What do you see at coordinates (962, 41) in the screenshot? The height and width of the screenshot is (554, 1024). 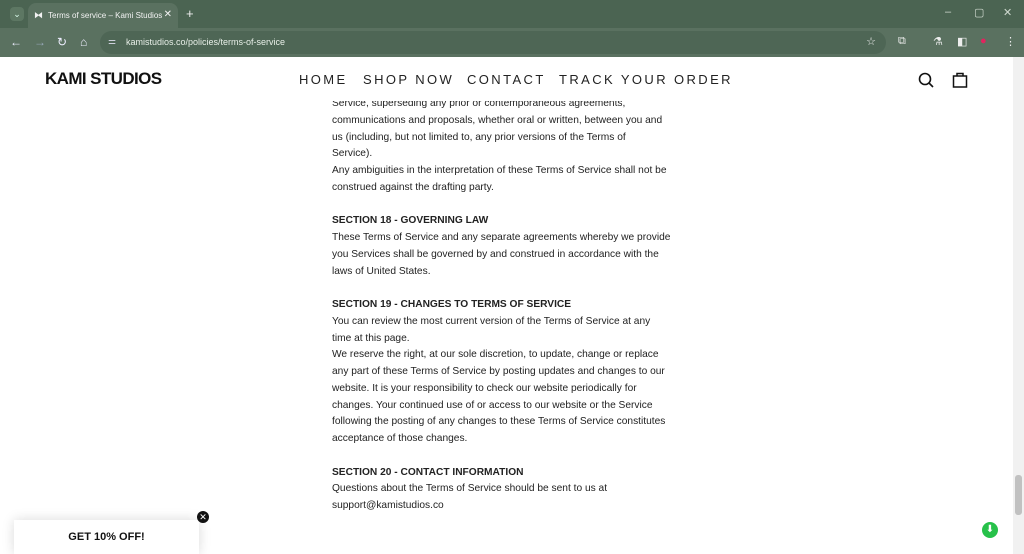 I see `side-panel-icon: ◧` at bounding box center [962, 41].